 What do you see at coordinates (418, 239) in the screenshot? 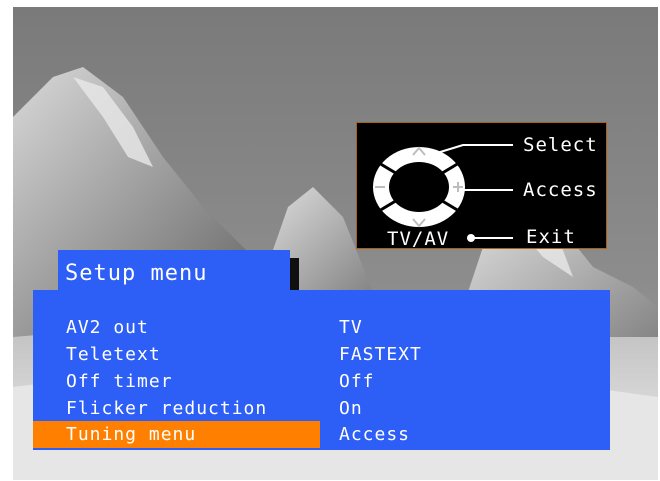
I see `tvav-label: TV/AV` at bounding box center [418, 239].